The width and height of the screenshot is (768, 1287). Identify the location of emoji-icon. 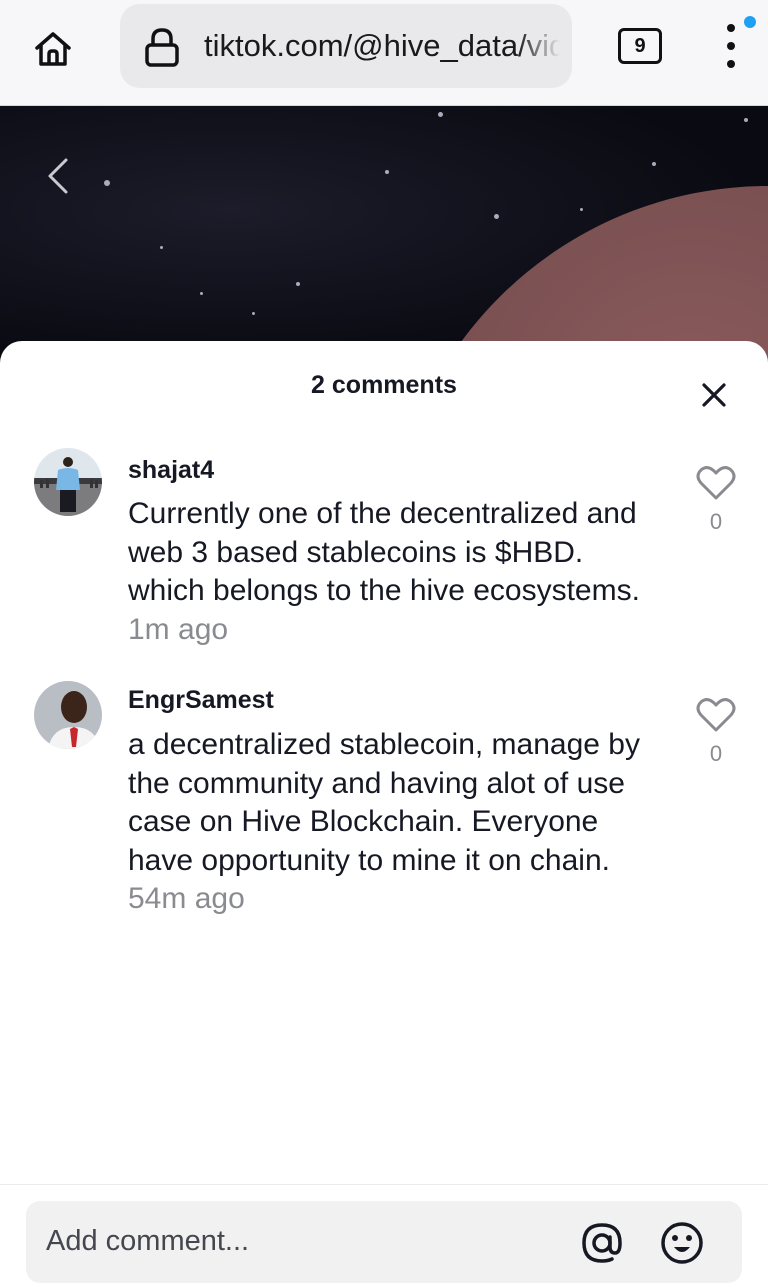
(682, 1243).